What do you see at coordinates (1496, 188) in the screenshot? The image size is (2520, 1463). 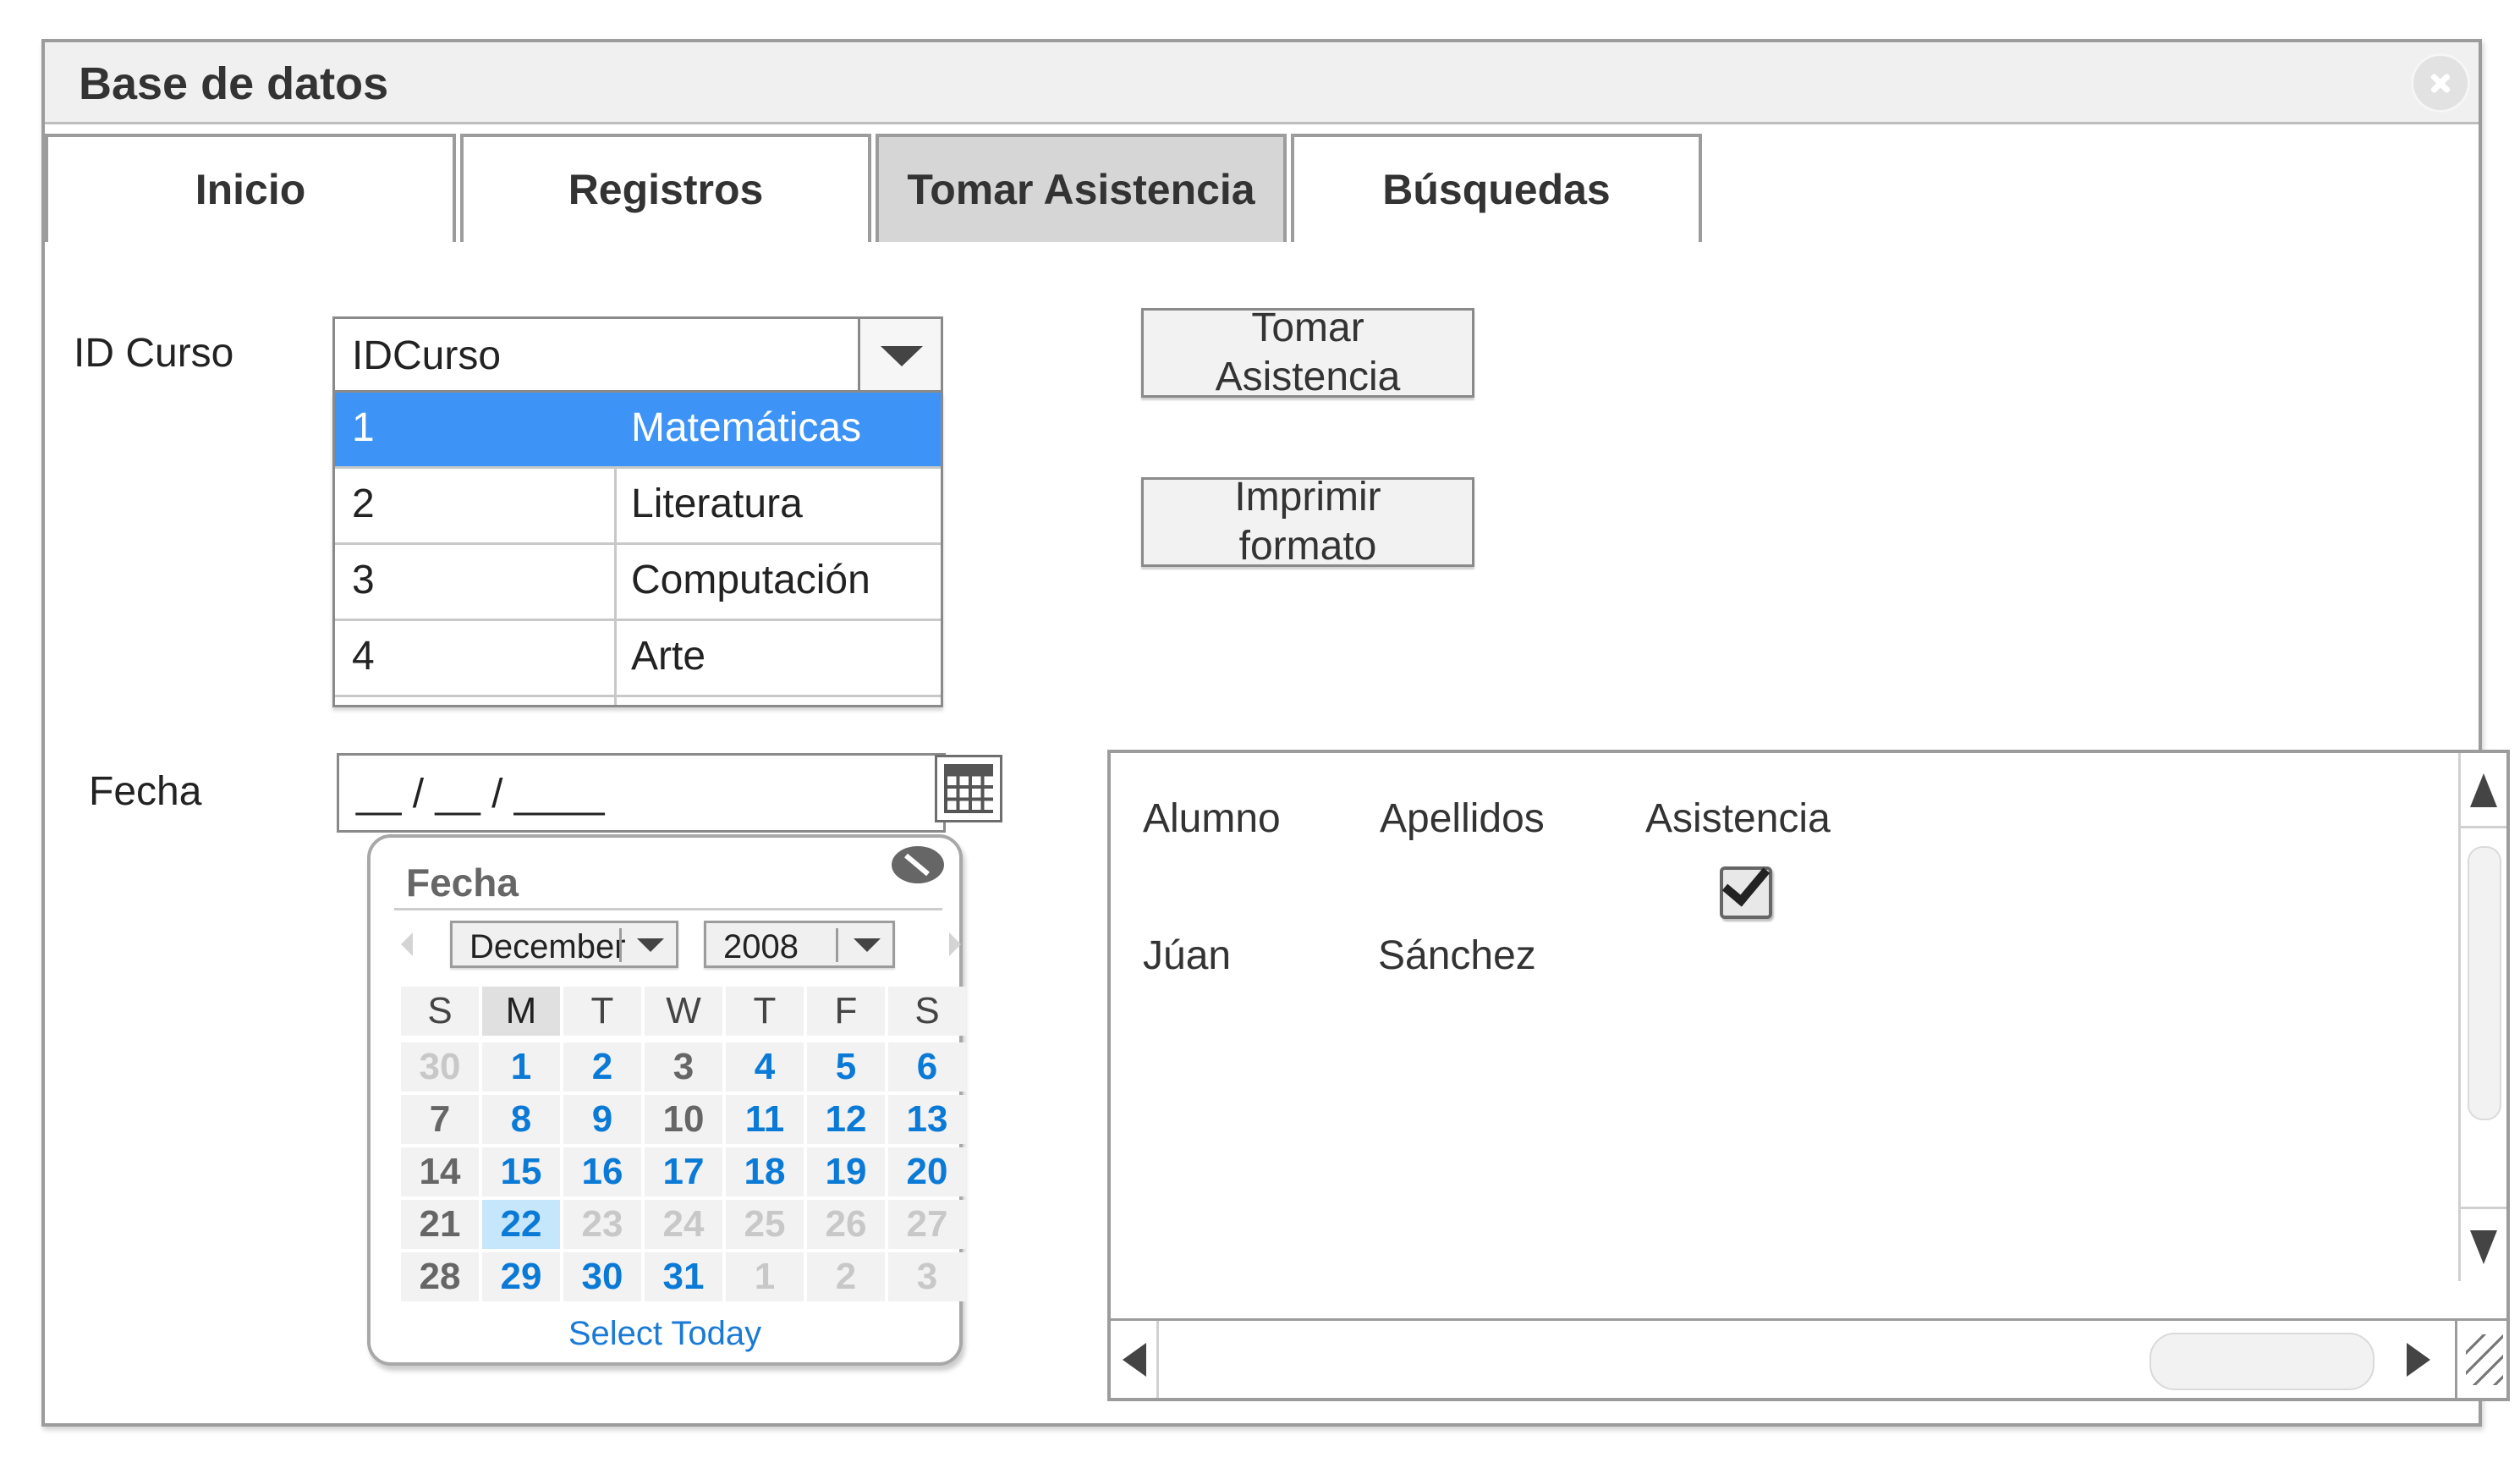 I see `tab-busquedas: Búsquedas` at bounding box center [1496, 188].